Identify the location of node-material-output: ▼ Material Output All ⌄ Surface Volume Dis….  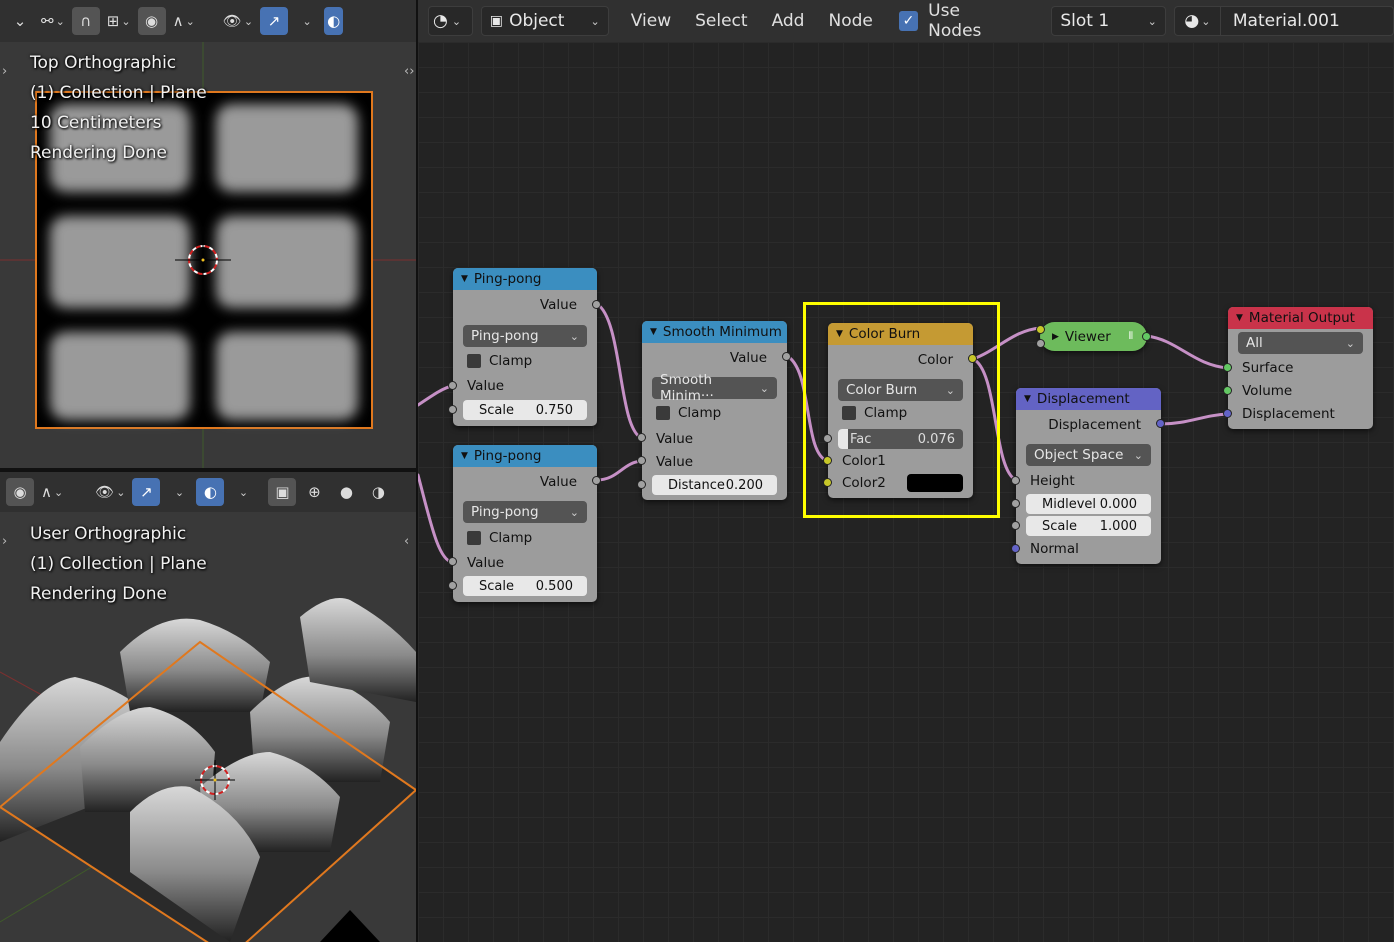
(1298, 368).